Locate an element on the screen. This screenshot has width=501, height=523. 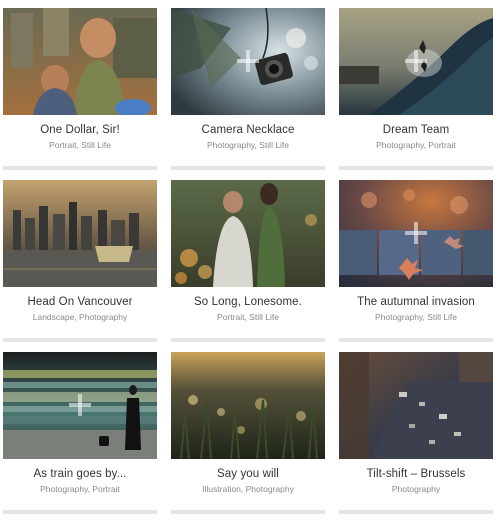
photo-vancouver-skyline is located at coordinates (80, 233).